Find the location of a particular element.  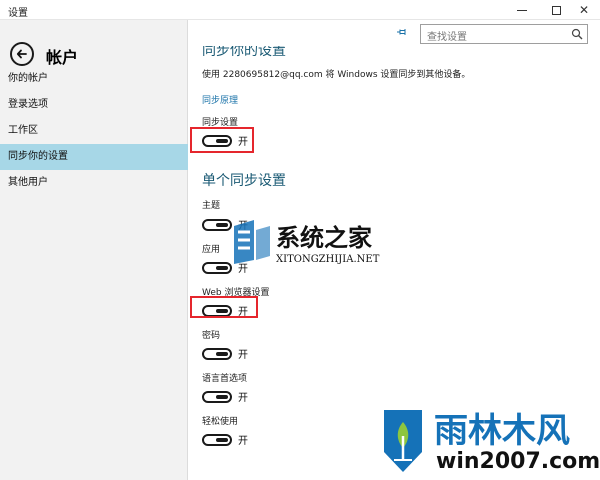

section-title-sync: 同步你的设置 is located at coordinates (244, 52).